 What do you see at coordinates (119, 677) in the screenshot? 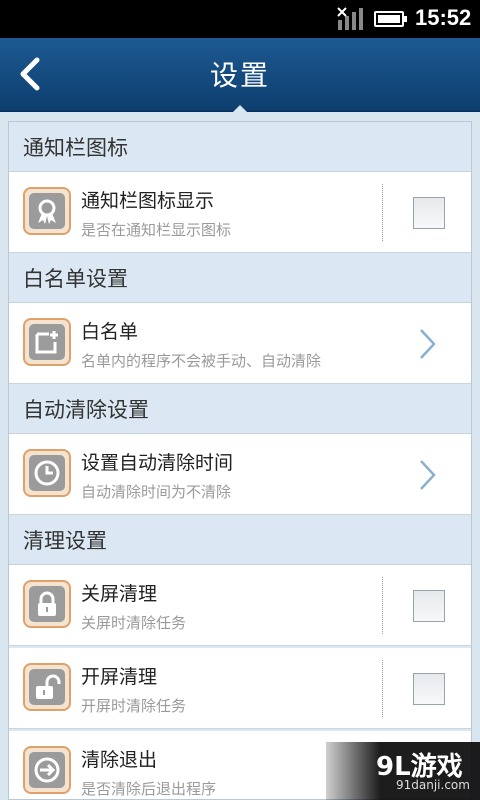
I see `setting-label: 开屏清理` at bounding box center [119, 677].